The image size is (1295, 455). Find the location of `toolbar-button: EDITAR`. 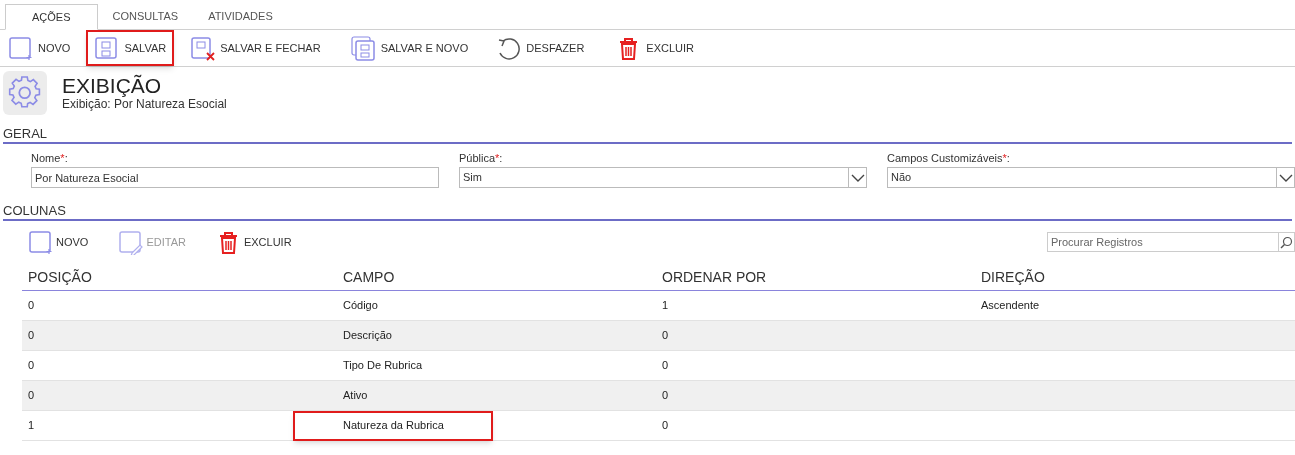

toolbar-button: EDITAR is located at coordinates (152, 242).